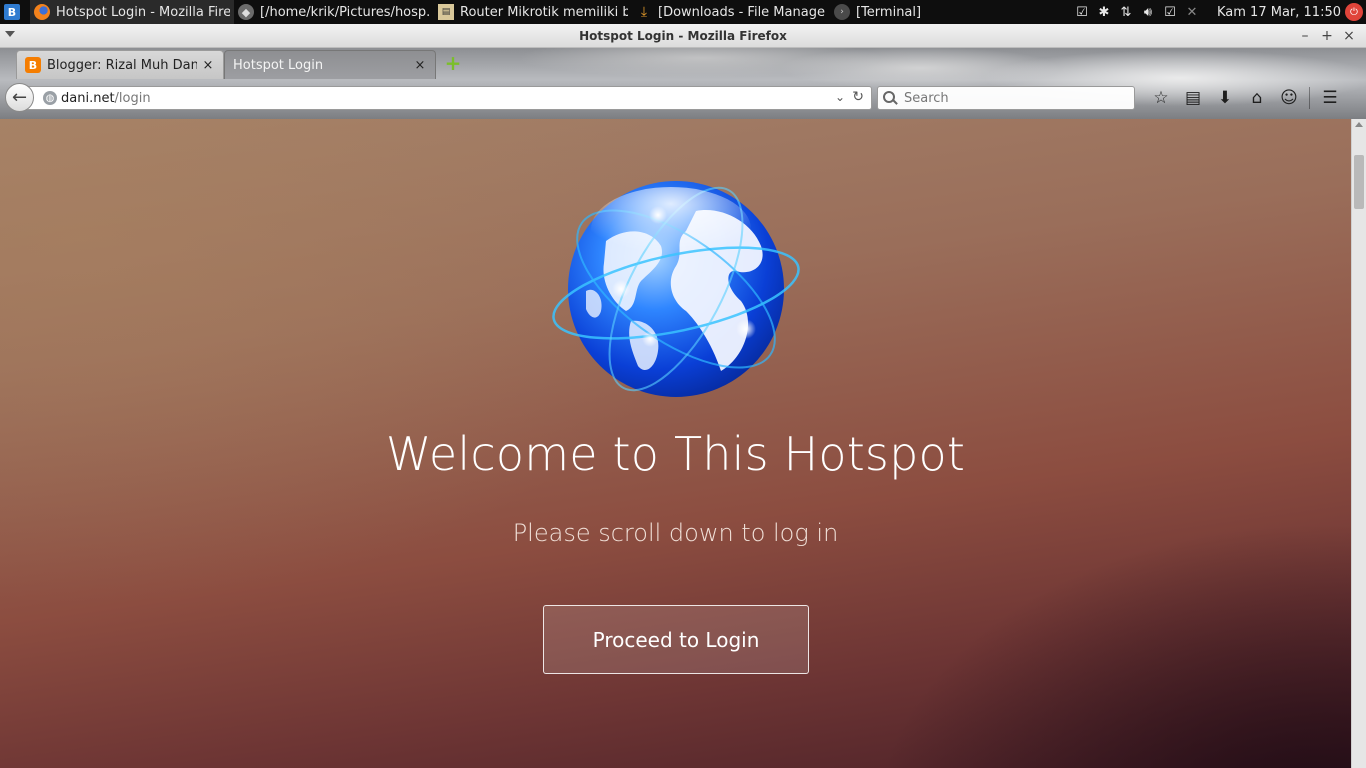  Describe the element at coordinates (1358, 443) in the screenshot. I see `page-scrollbar` at that location.